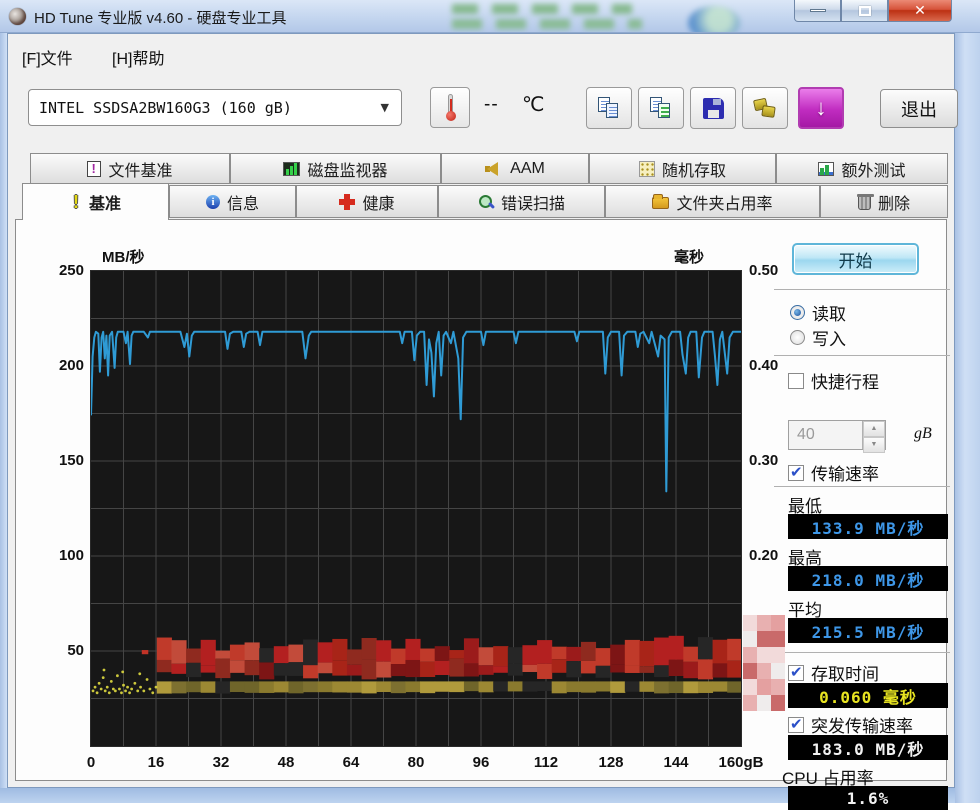 Image resolution: width=980 pixels, height=810 pixels. Describe the element at coordinates (893, 204) in the screenshot. I see `tab-label: 删除` at that location.